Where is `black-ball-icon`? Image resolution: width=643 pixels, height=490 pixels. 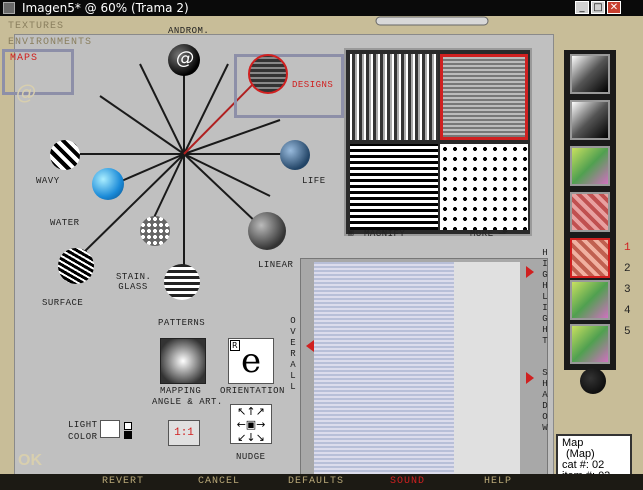
black-ball-icon is located at coordinates (593, 381).